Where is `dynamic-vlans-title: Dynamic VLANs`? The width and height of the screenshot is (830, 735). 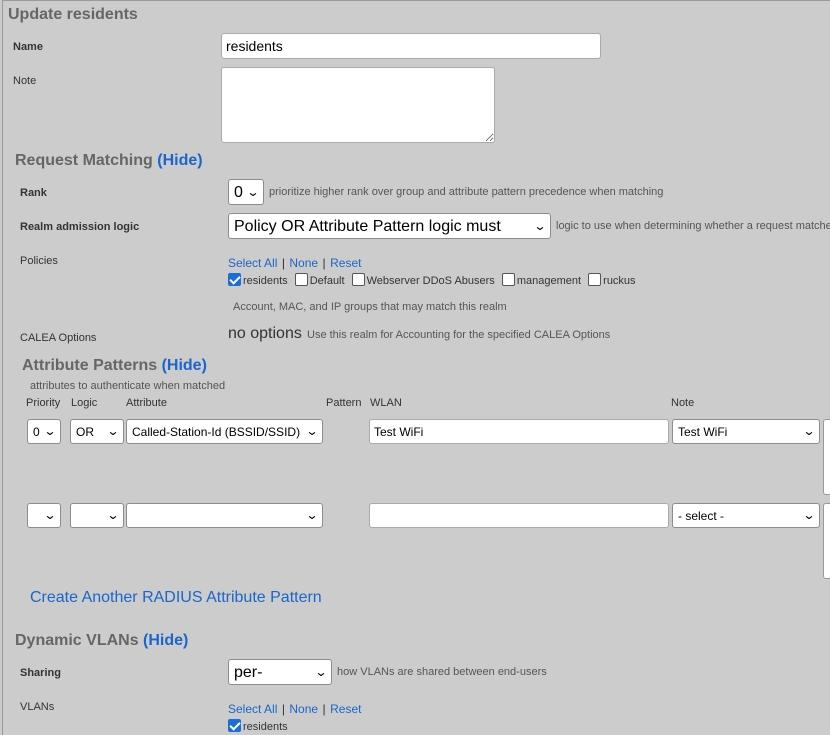
dynamic-vlans-title: Dynamic VLANs is located at coordinates (77, 640).